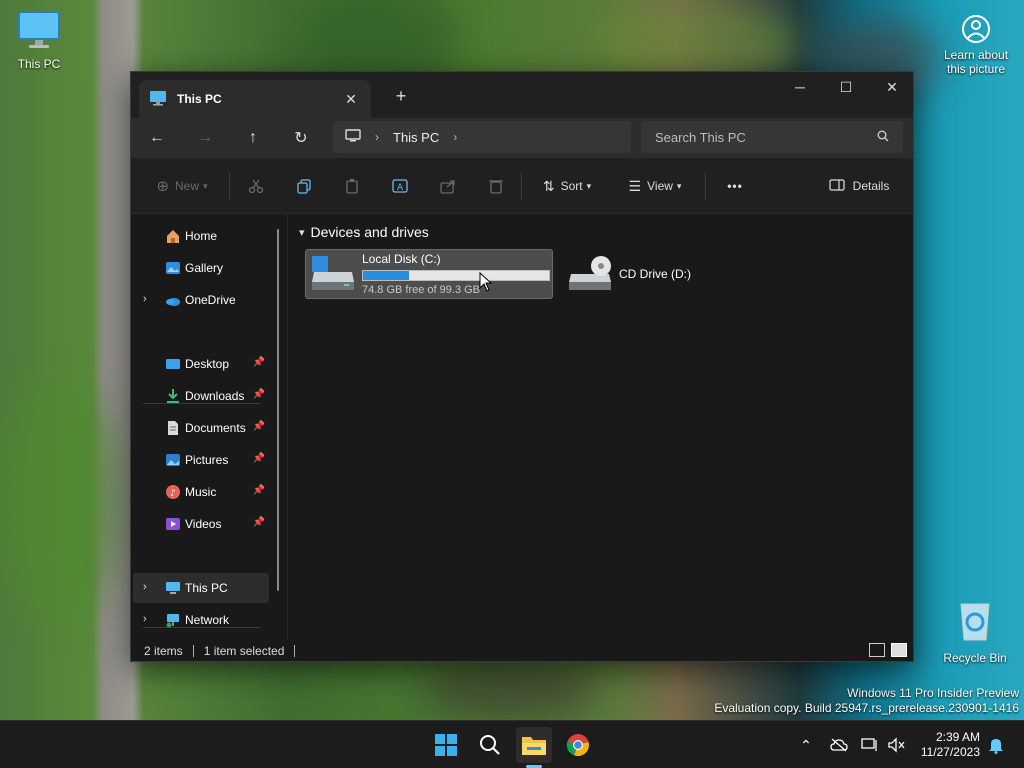  What do you see at coordinates (253, 138) in the screenshot?
I see `up-button: ↑` at bounding box center [253, 138].